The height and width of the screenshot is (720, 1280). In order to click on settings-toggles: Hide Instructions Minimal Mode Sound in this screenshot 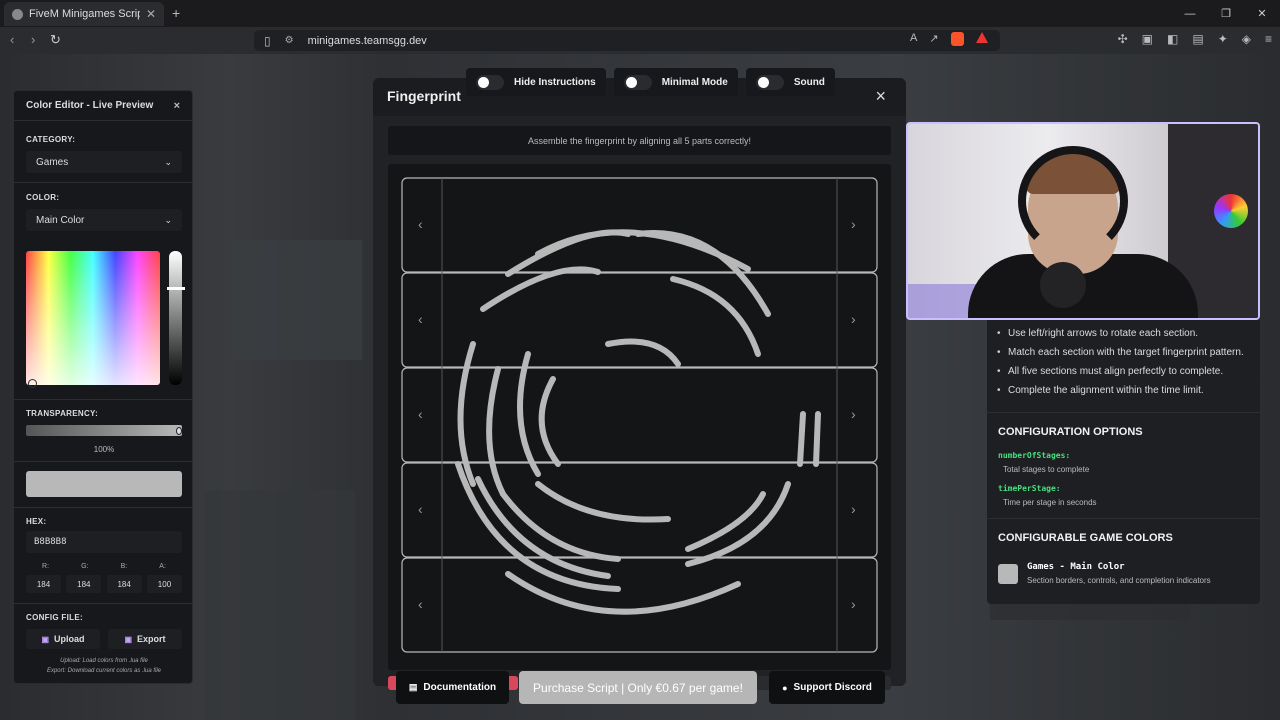, I will do `click(650, 82)`.